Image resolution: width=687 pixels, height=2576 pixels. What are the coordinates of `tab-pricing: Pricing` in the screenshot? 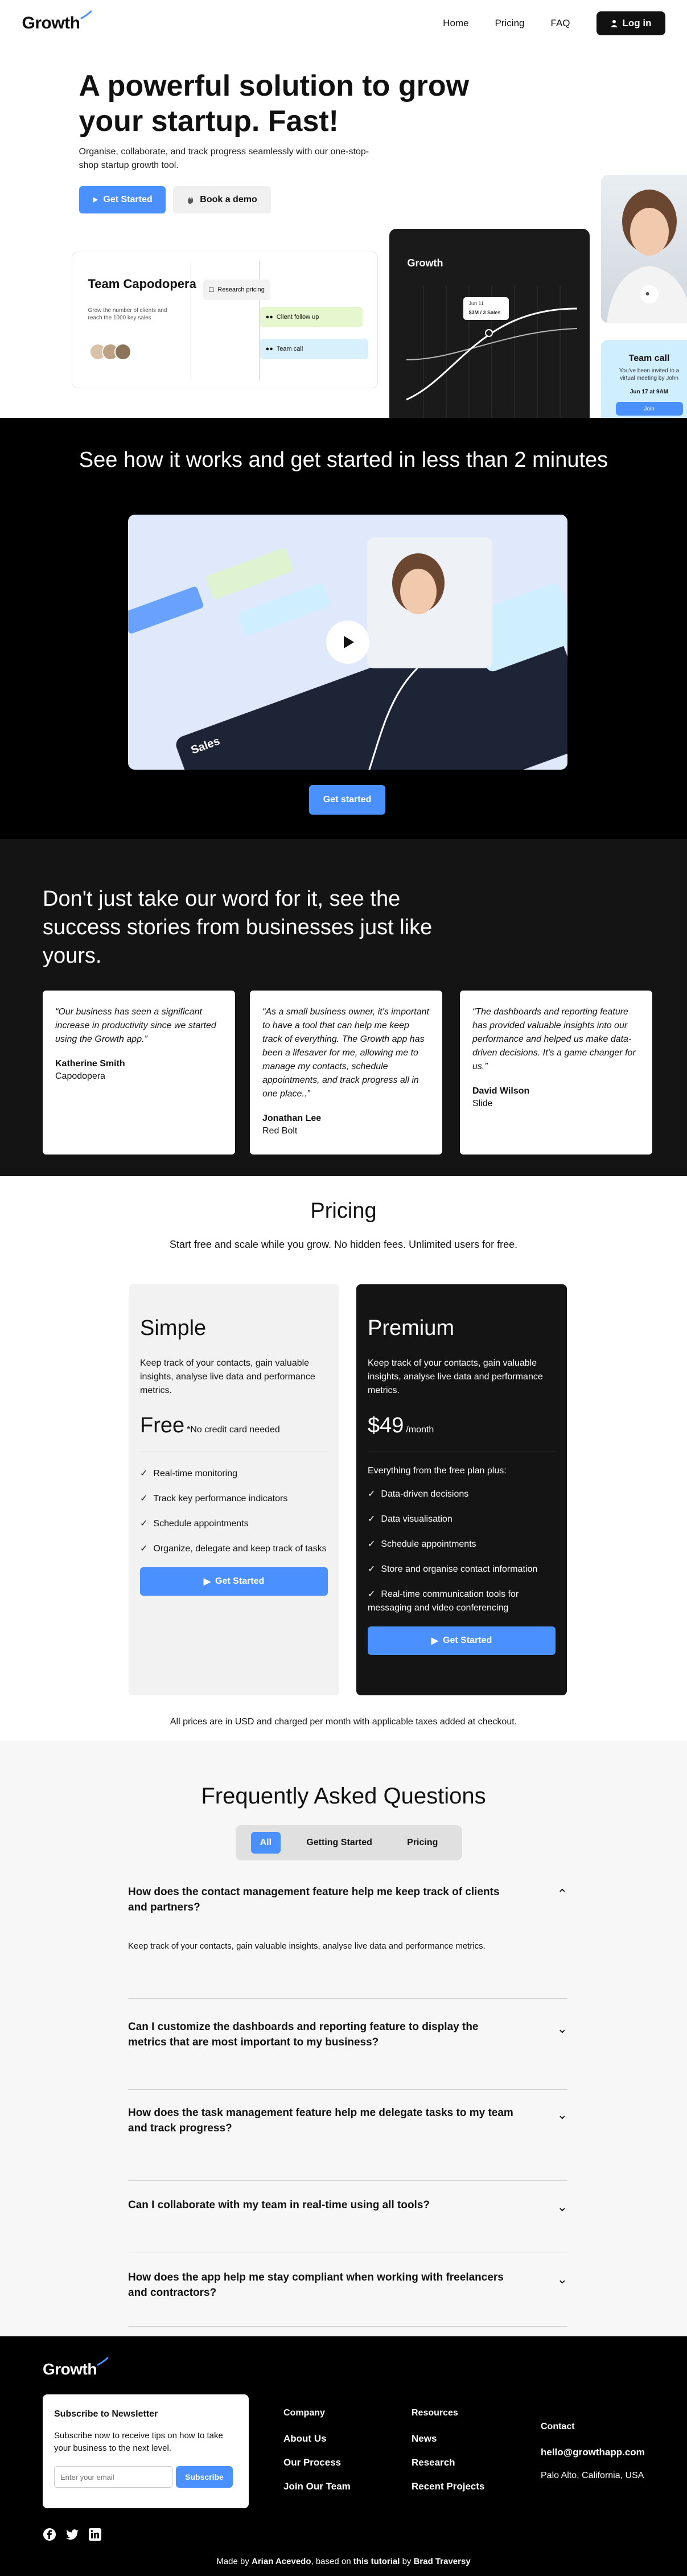 It's located at (422, 1843).